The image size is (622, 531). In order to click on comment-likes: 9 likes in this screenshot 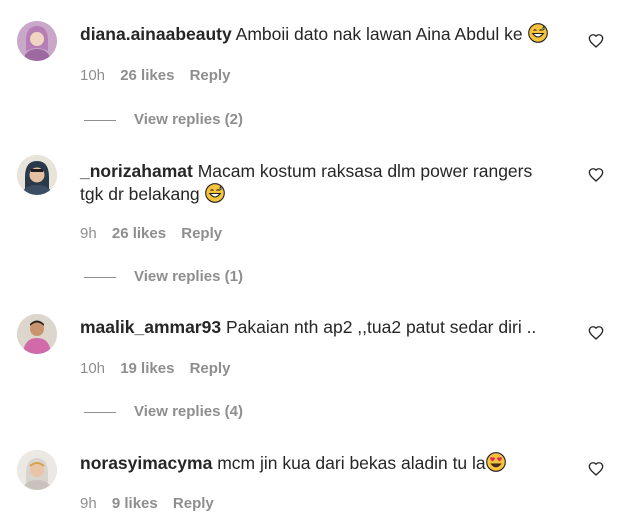, I will do `click(135, 503)`.